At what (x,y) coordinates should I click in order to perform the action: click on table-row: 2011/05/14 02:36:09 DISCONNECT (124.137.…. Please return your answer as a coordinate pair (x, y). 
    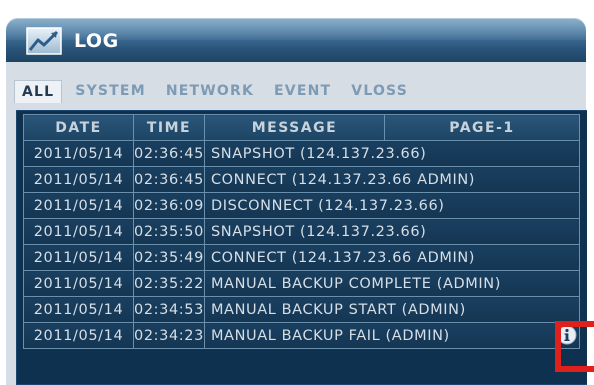
    Looking at the image, I should click on (301, 205).